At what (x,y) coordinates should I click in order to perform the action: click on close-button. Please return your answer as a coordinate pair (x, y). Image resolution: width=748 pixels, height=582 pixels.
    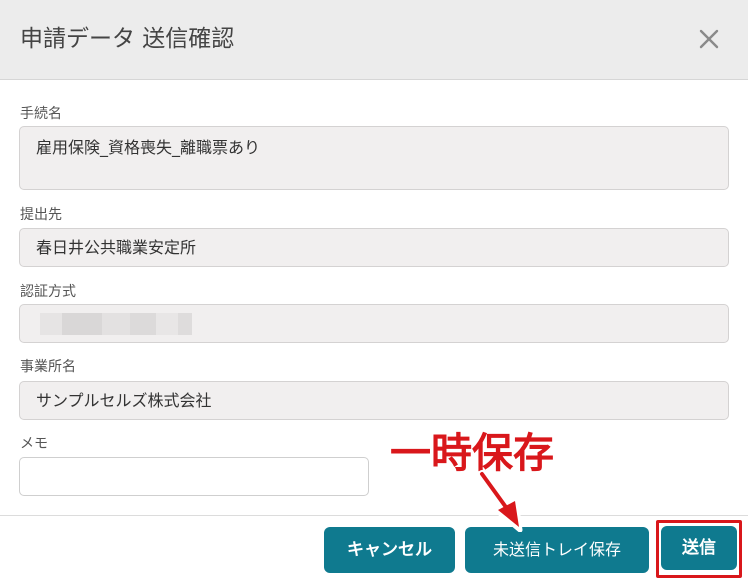
    Looking at the image, I should click on (709, 39).